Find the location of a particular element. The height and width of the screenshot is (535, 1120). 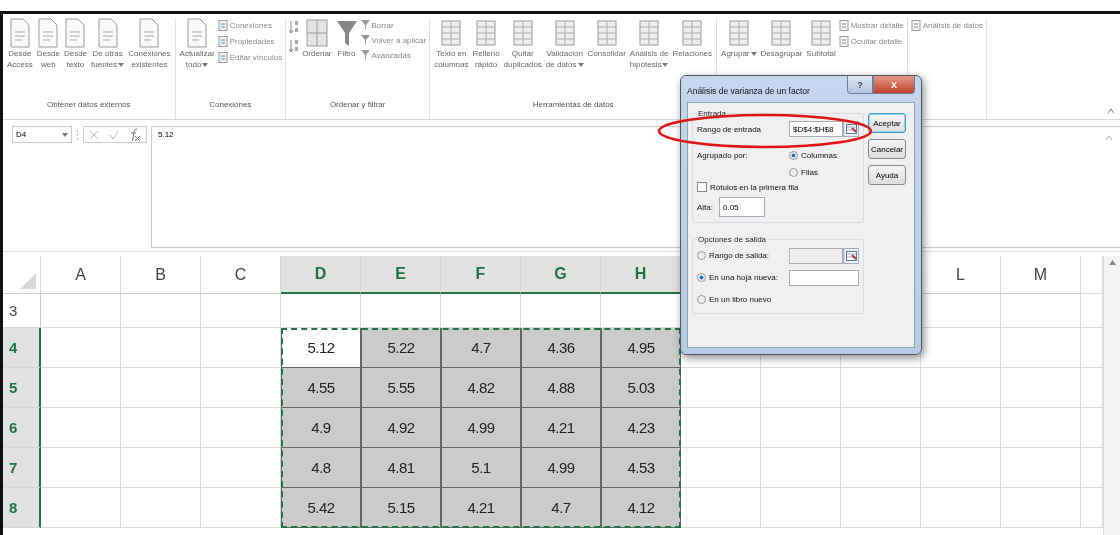

column-header: B is located at coordinates (161, 275).